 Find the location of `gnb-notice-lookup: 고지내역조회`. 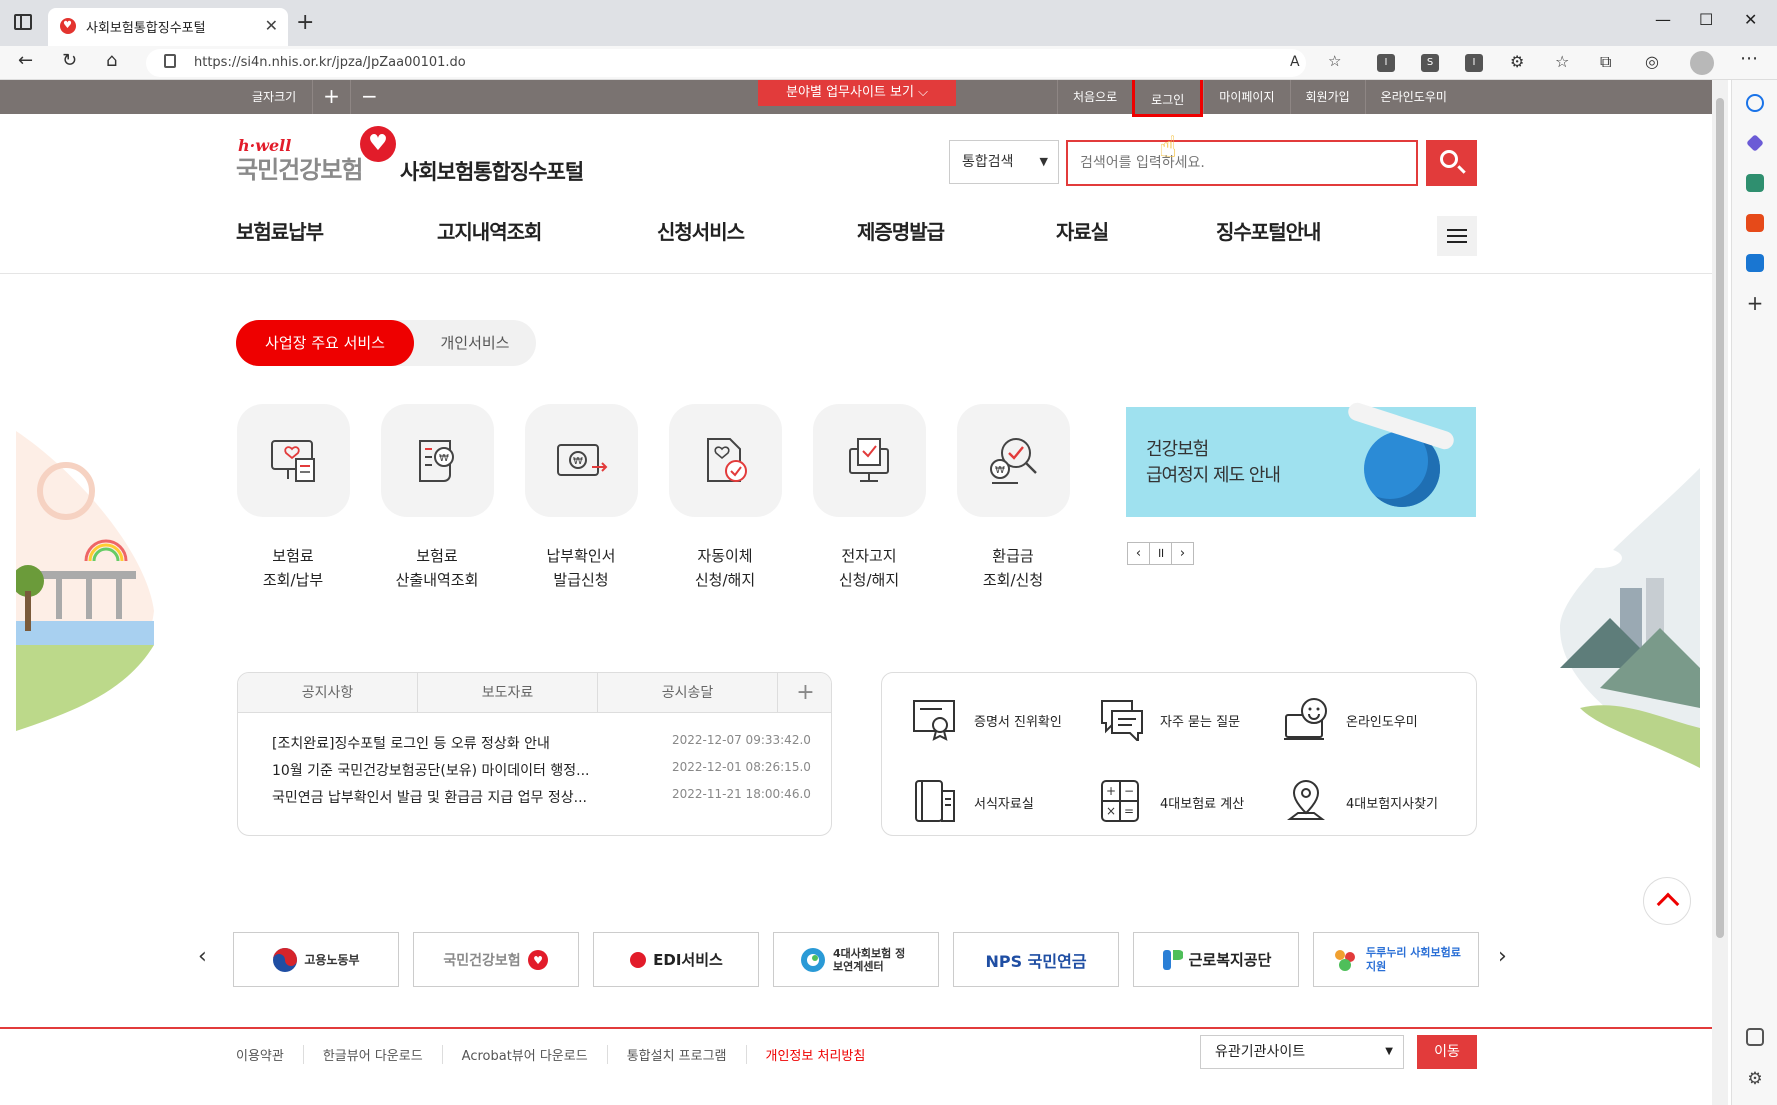

gnb-notice-lookup: 고지내역조회 is located at coordinates (489, 230).